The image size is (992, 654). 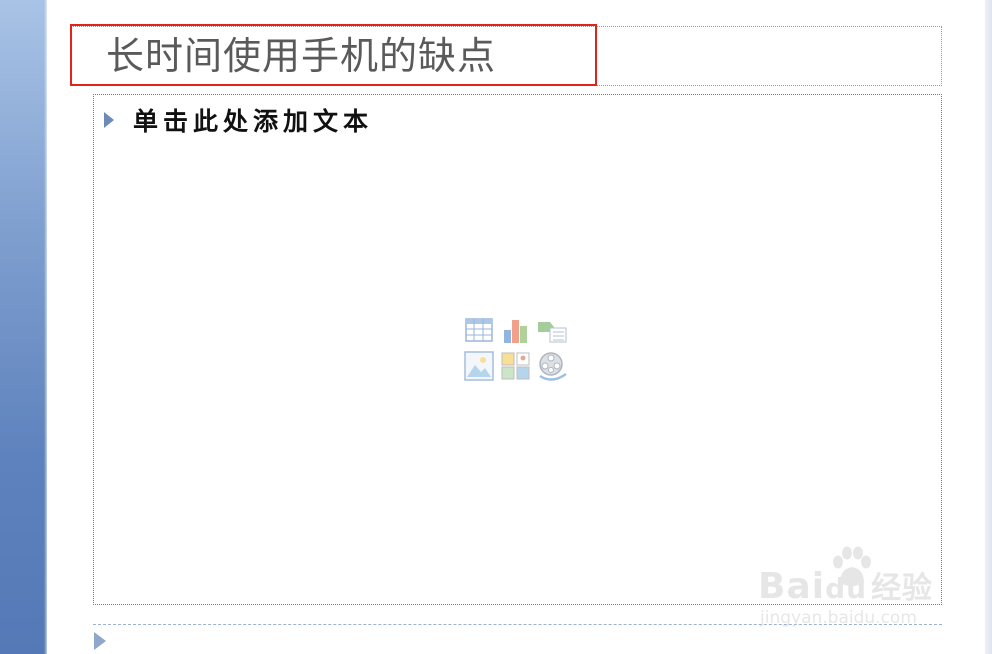 I want to click on footer-arrow-icon, so click(x=100, y=641).